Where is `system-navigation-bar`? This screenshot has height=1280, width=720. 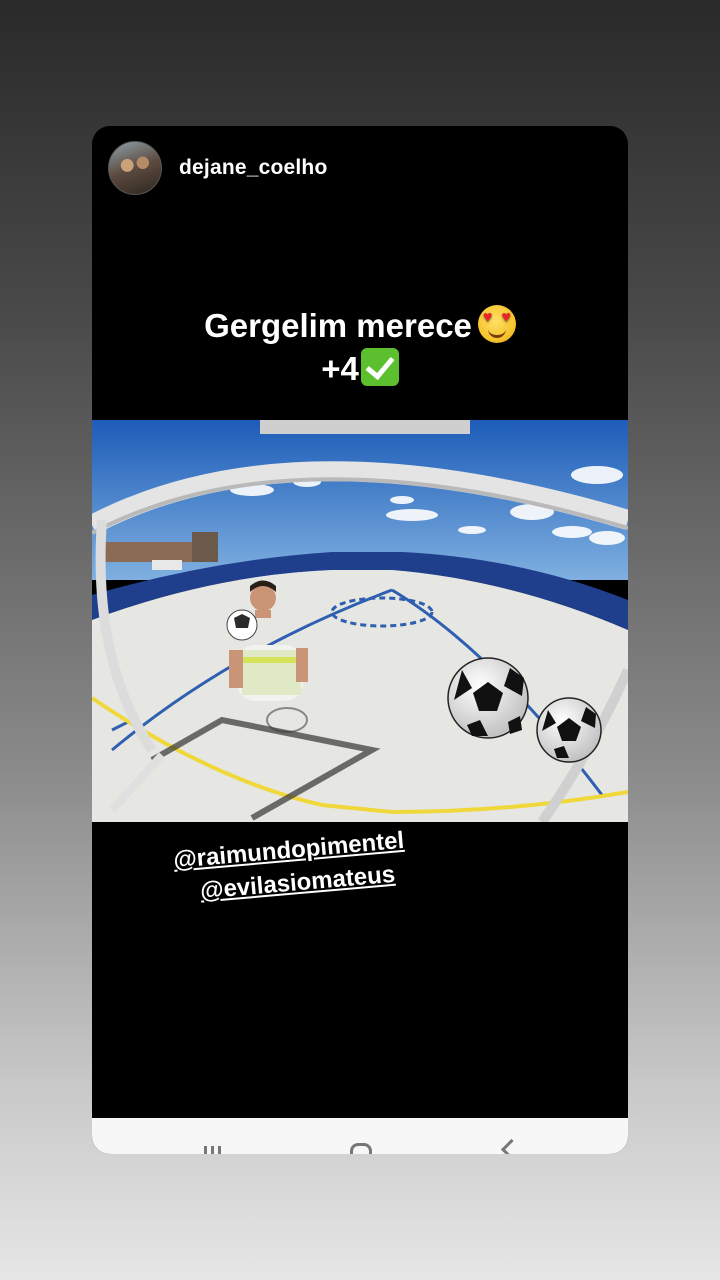 system-navigation-bar is located at coordinates (360, 1136).